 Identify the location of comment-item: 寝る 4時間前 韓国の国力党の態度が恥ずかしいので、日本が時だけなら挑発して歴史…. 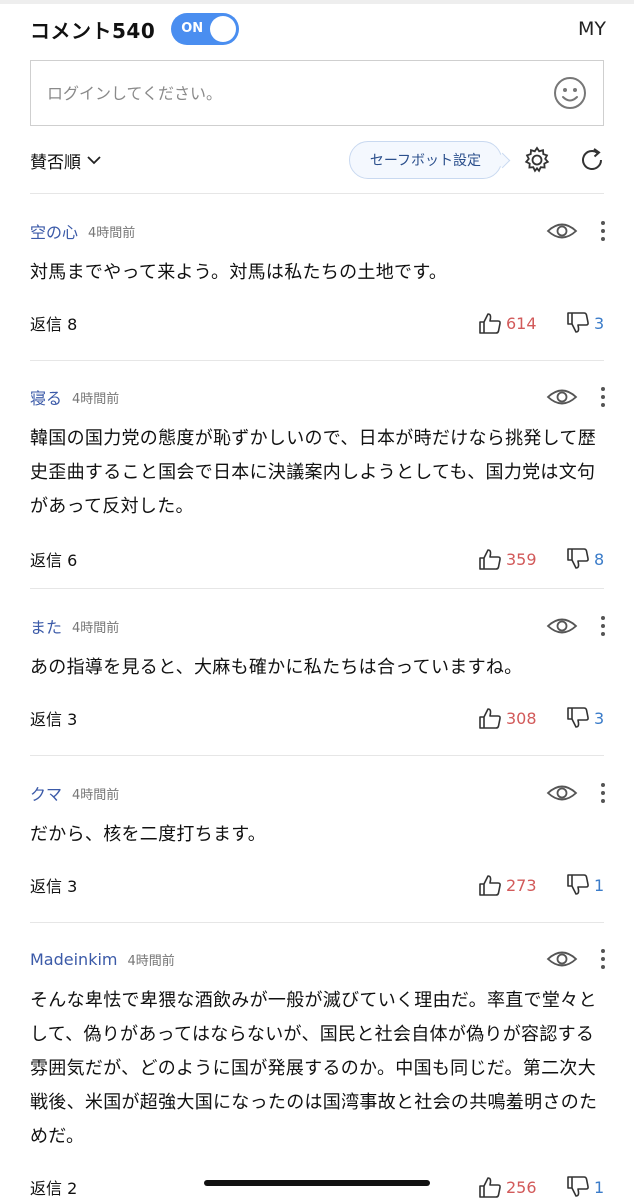
(318, 477).